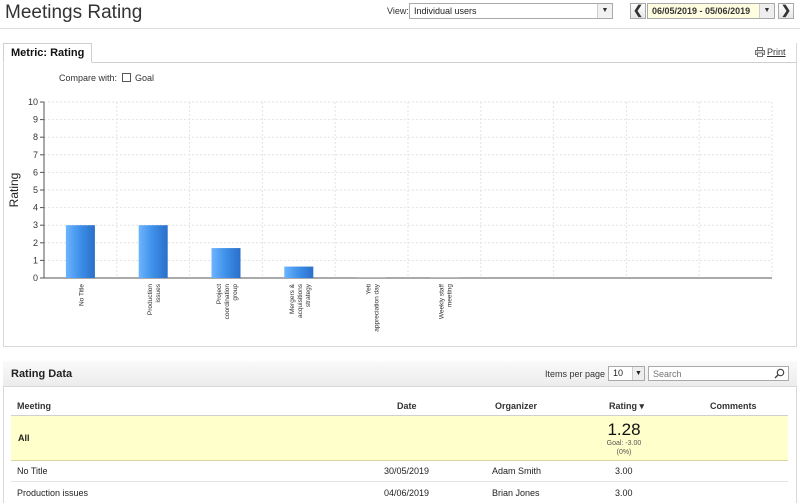  What do you see at coordinates (150, 299) in the screenshot?
I see `x-tick-label-line: Production` at bounding box center [150, 299].